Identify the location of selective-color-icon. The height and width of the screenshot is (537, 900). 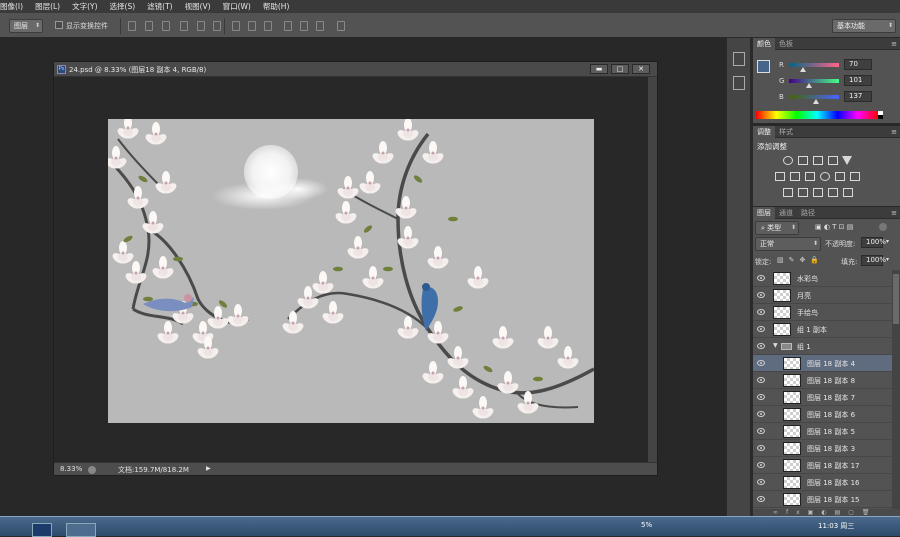
(848, 192).